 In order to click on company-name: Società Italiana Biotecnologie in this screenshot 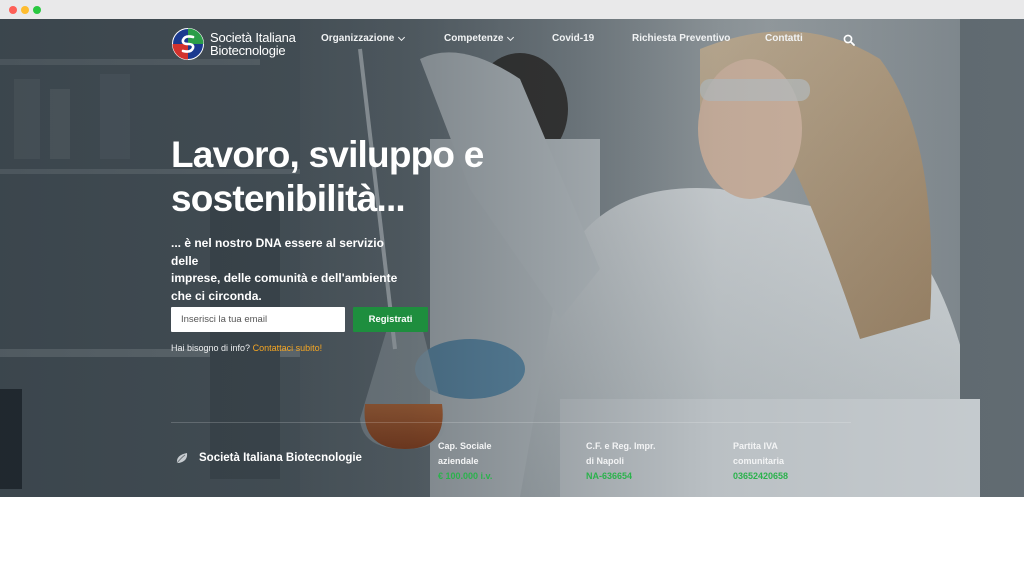, I will do `click(280, 458)`.